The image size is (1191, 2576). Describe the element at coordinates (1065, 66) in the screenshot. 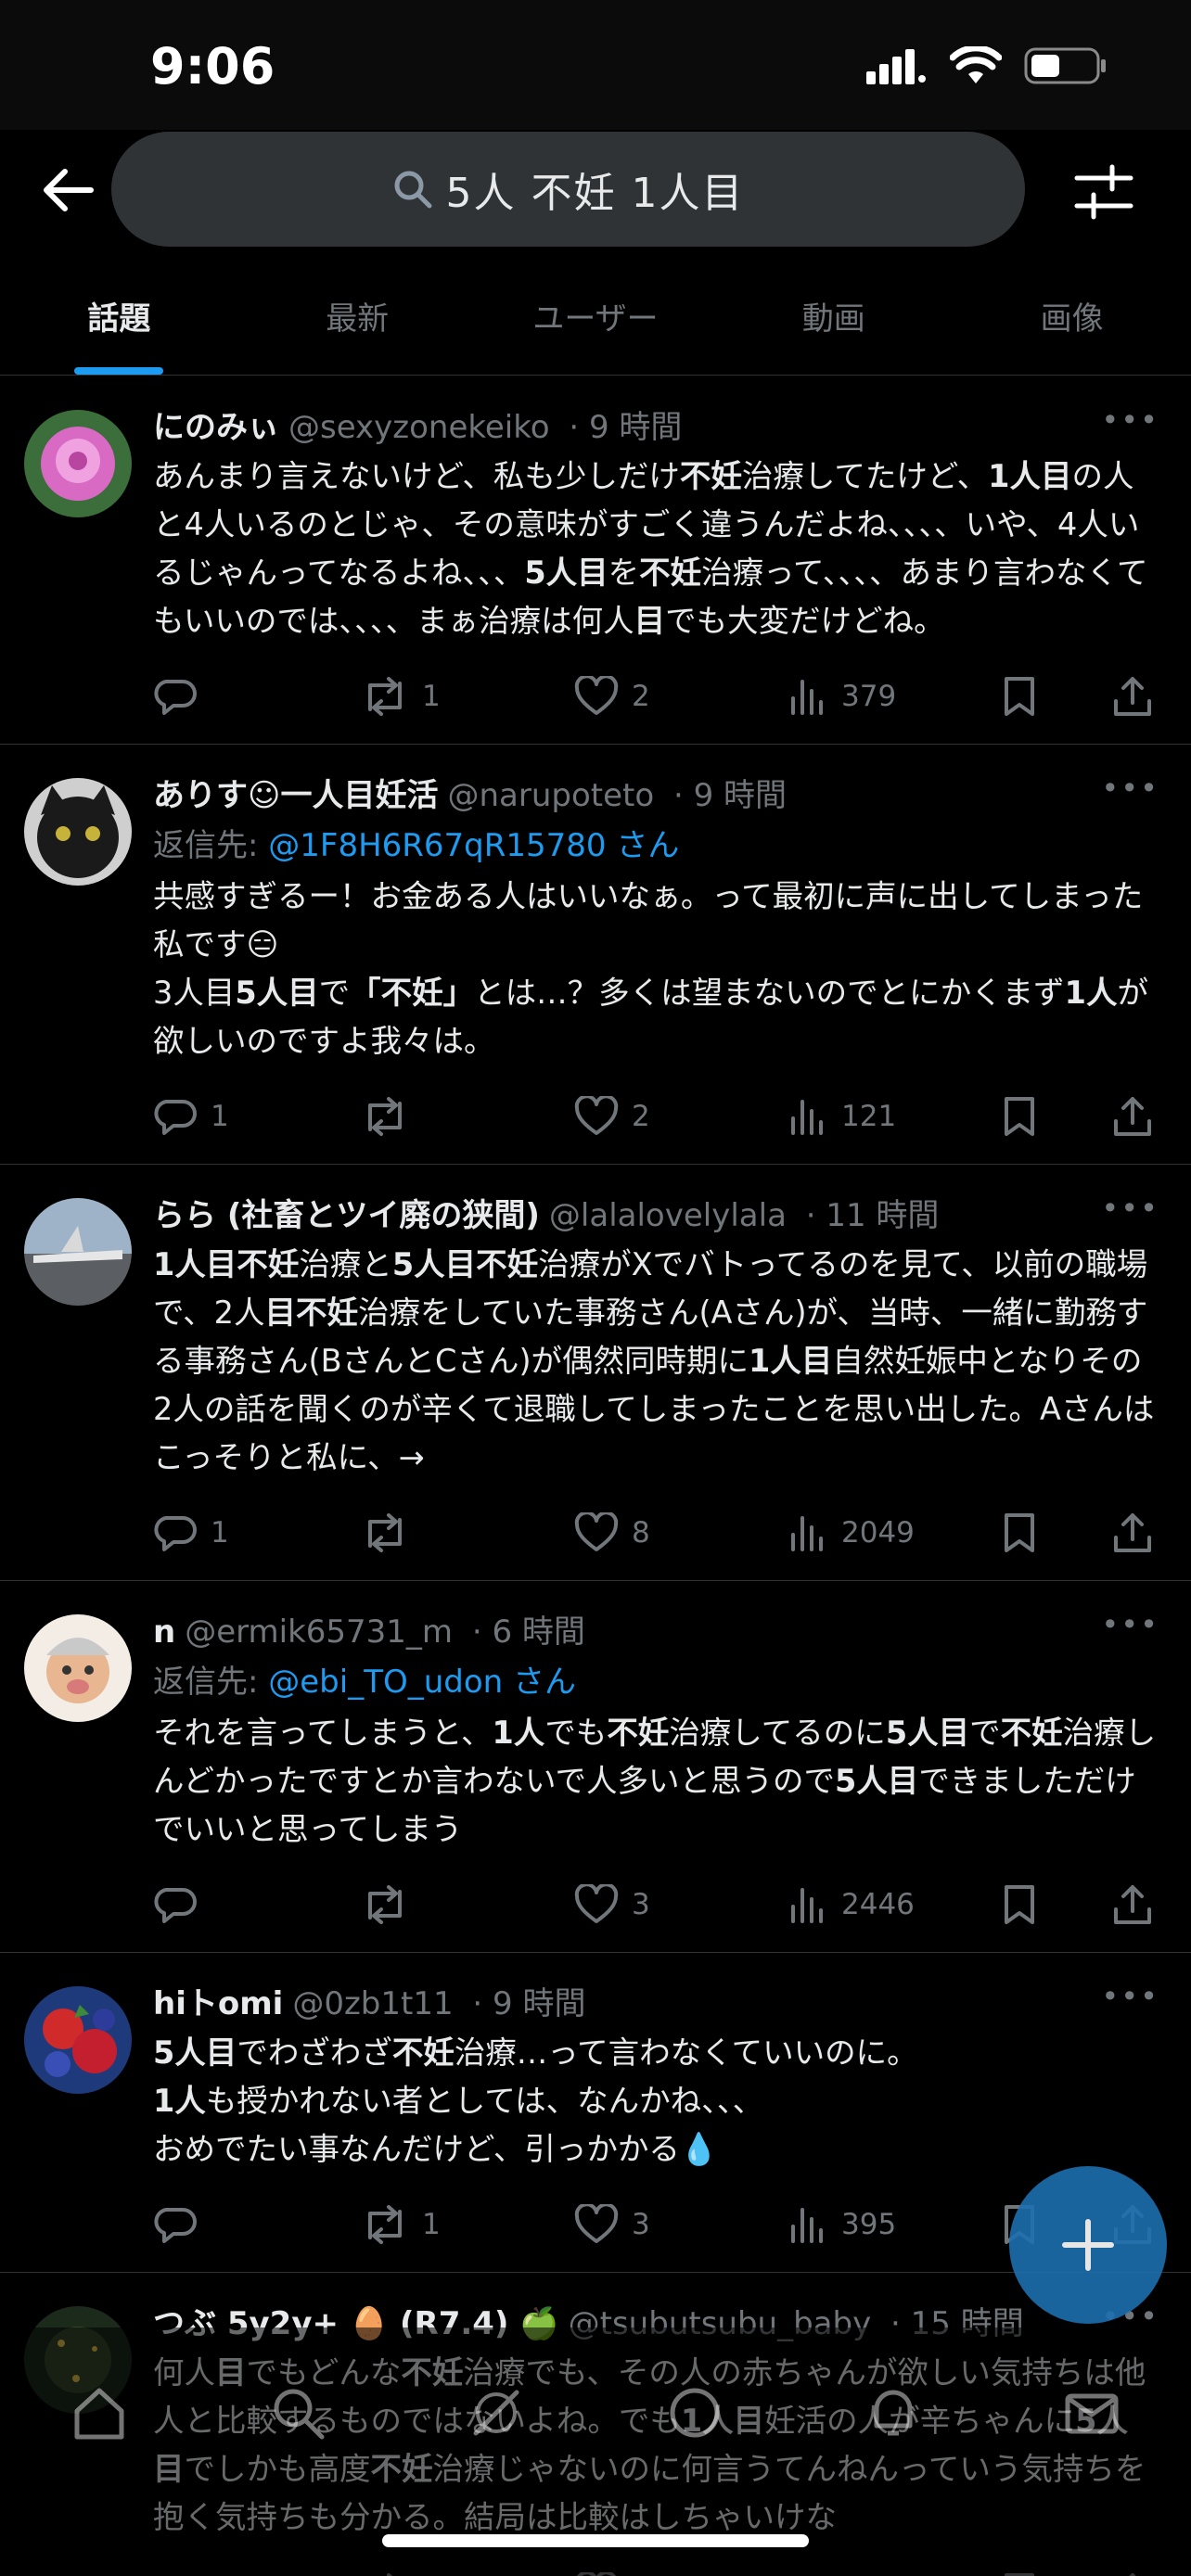

I see `battery-icon` at that location.